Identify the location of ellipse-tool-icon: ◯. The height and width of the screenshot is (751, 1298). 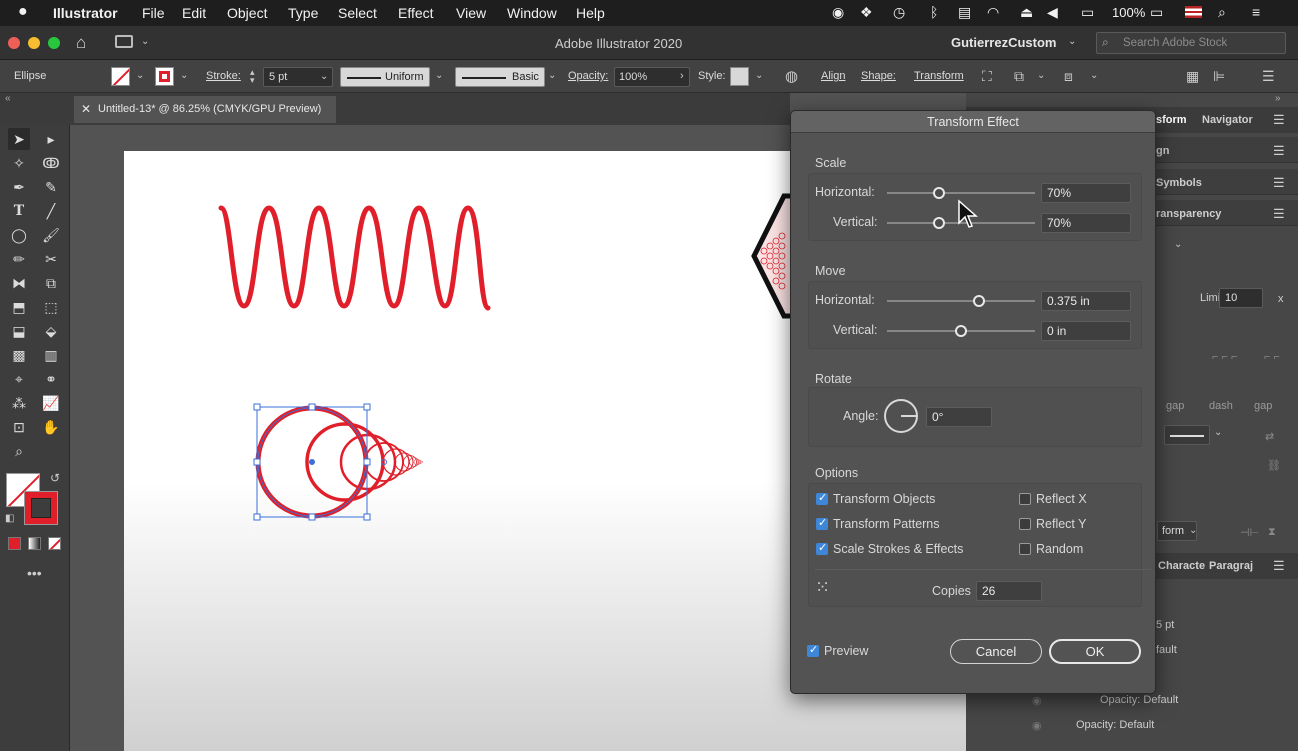
(19, 235).